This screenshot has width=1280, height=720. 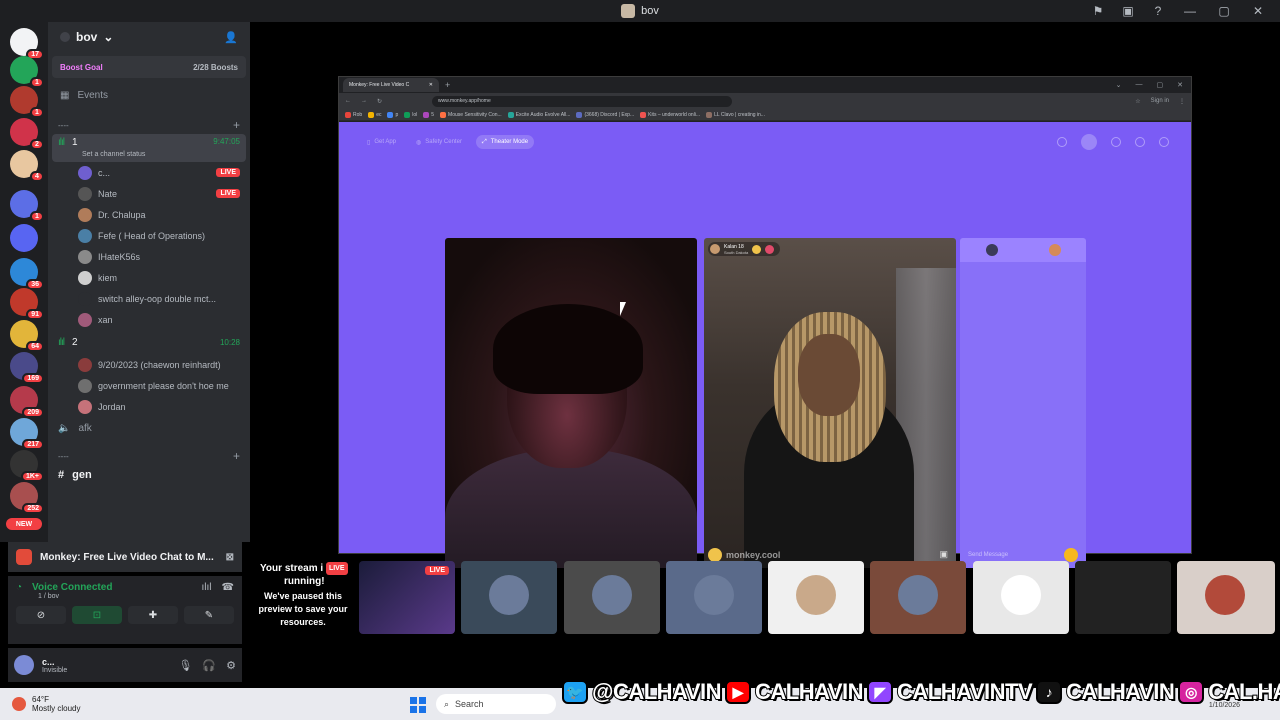 What do you see at coordinates (27, 166) in the screenshot?
I see `server-icon: 4` at bounding box center [27, 166].